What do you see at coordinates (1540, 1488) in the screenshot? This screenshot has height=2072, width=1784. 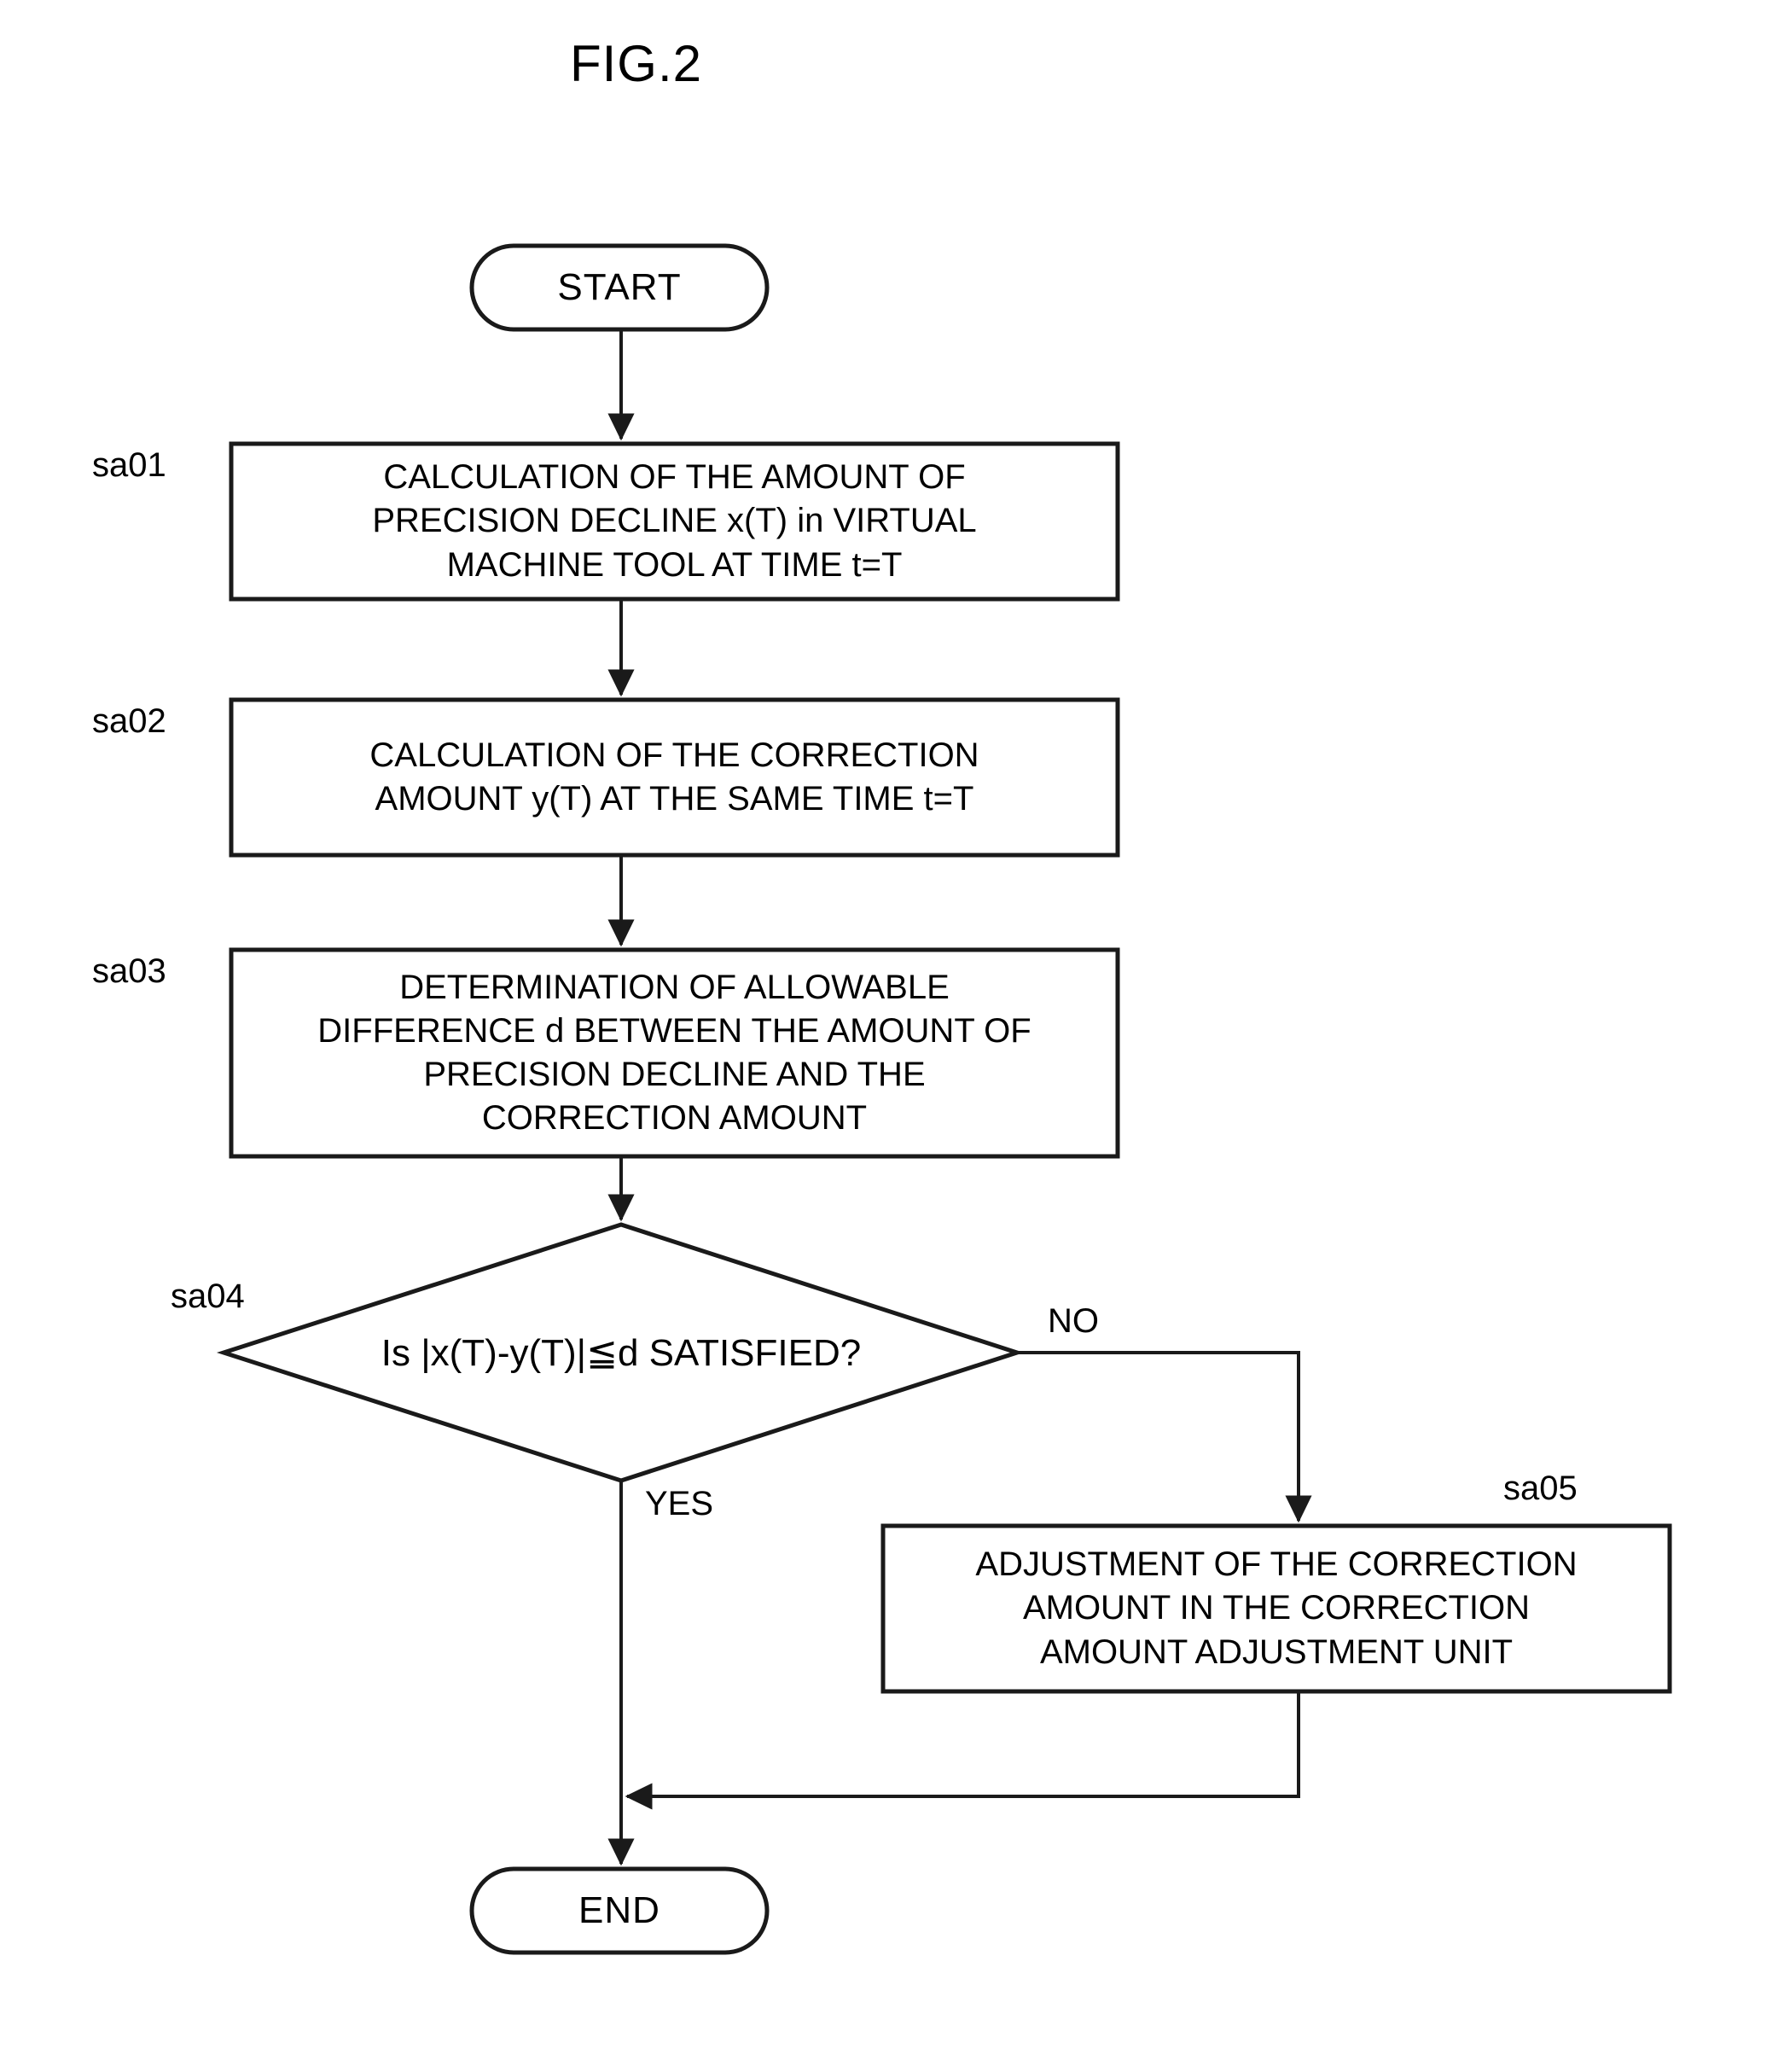 I see `sa05-step-label: sa05` at bounding box center [1540, 1488].